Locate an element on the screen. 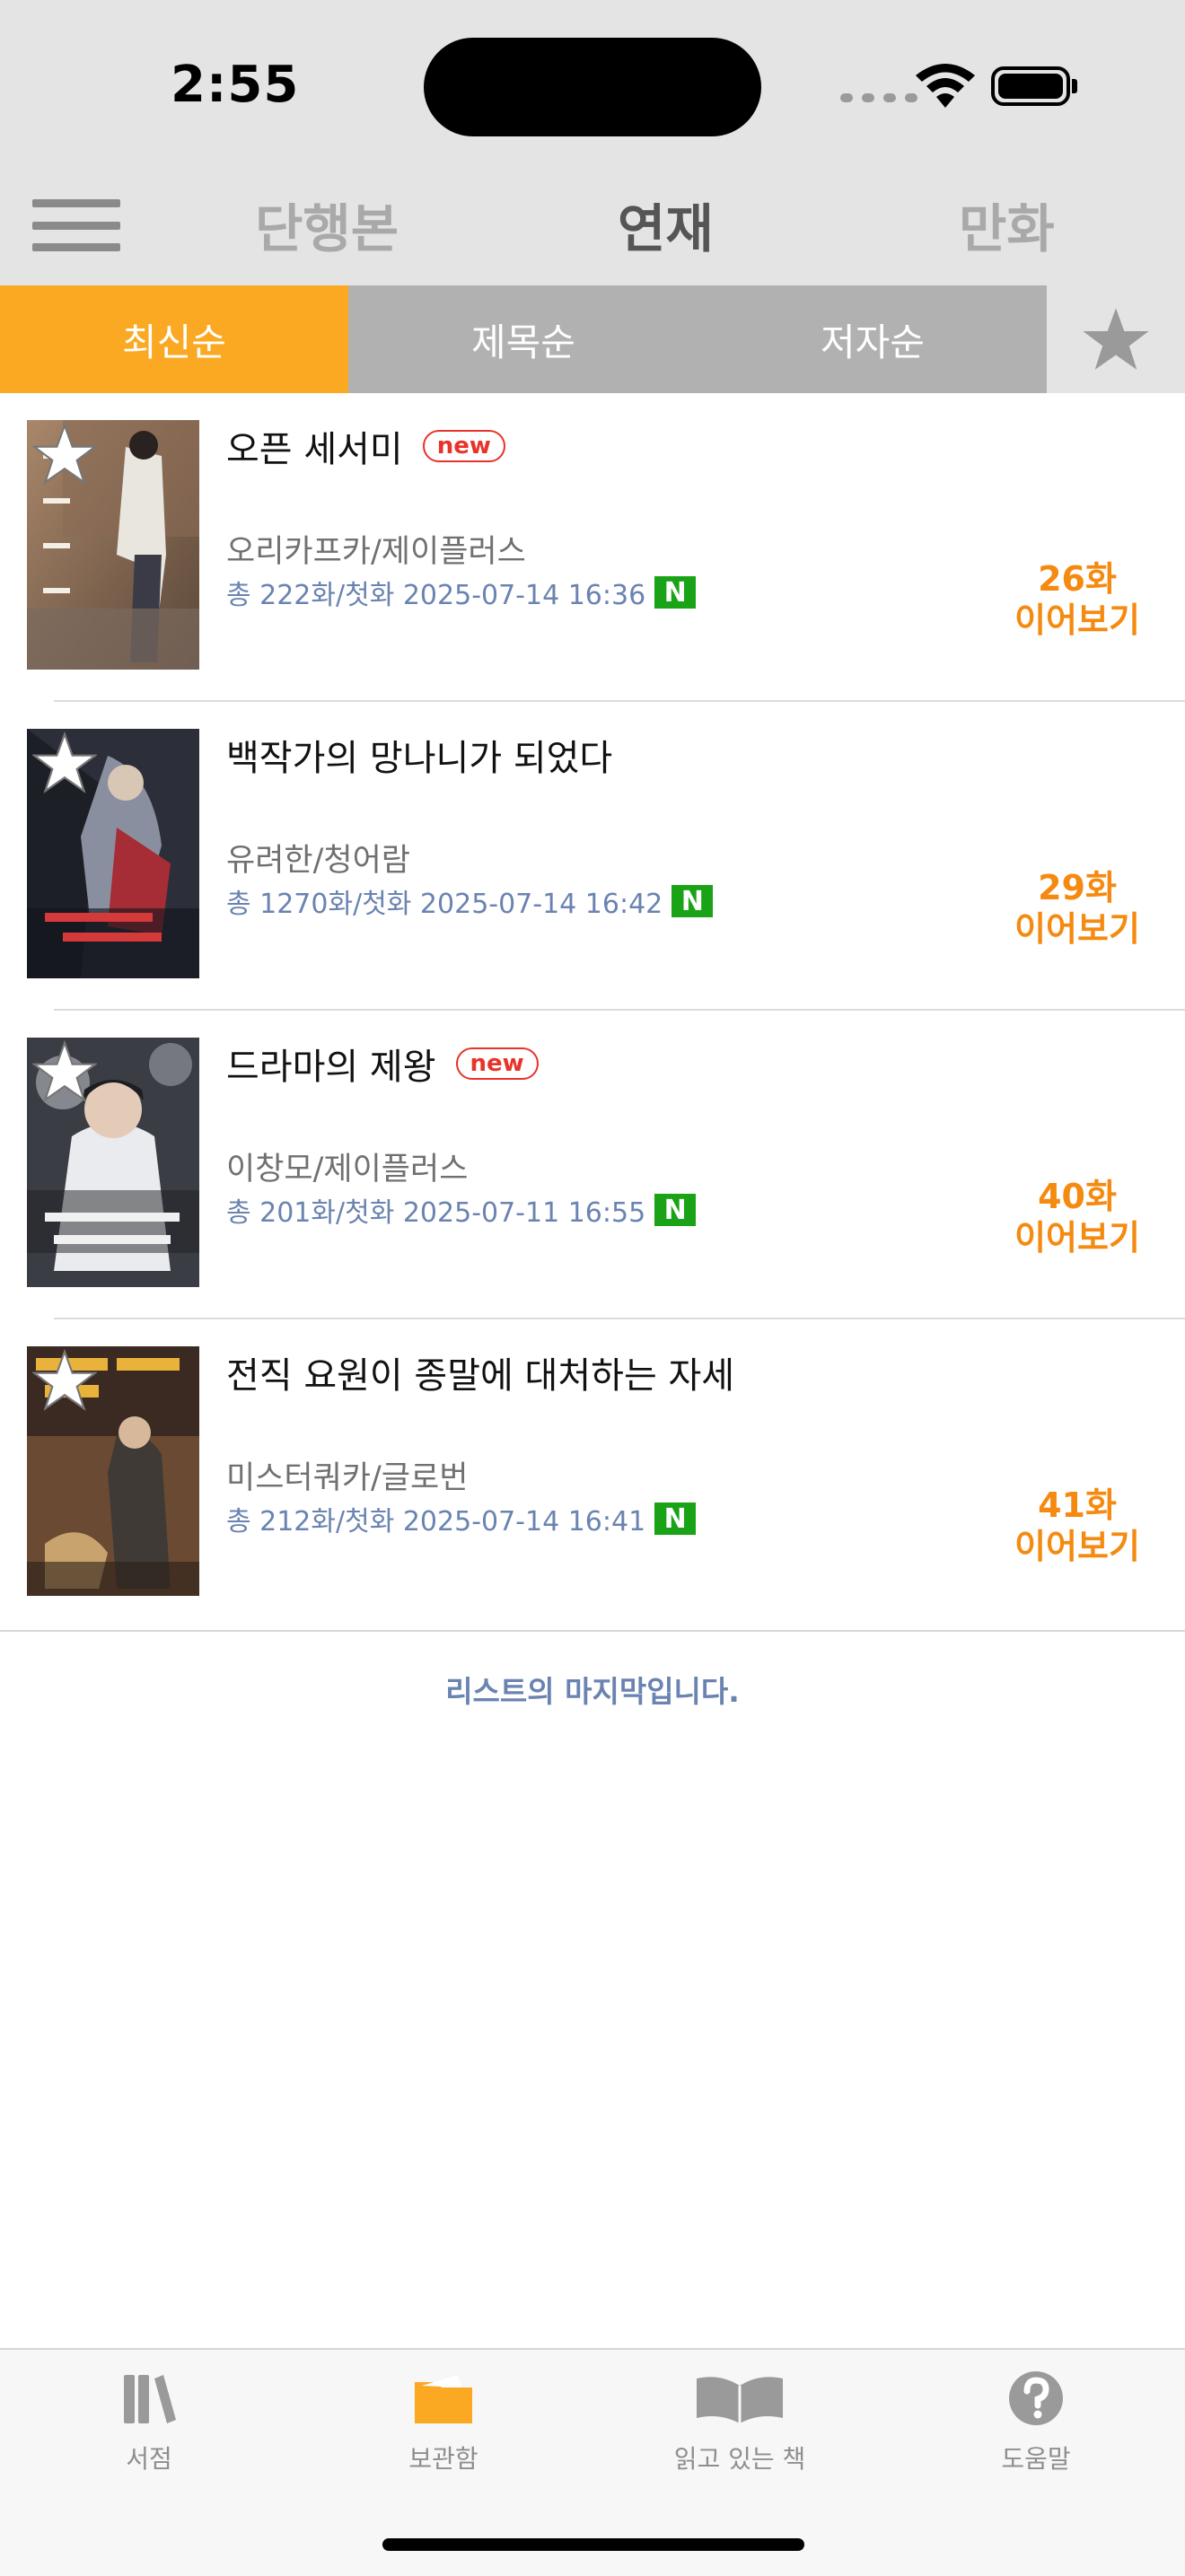 The width and height of the screenshot is (1185, 2576). book-info: 총 222화/첫화 2025-07-14 16:36 N is located at coordinates (461, 592).